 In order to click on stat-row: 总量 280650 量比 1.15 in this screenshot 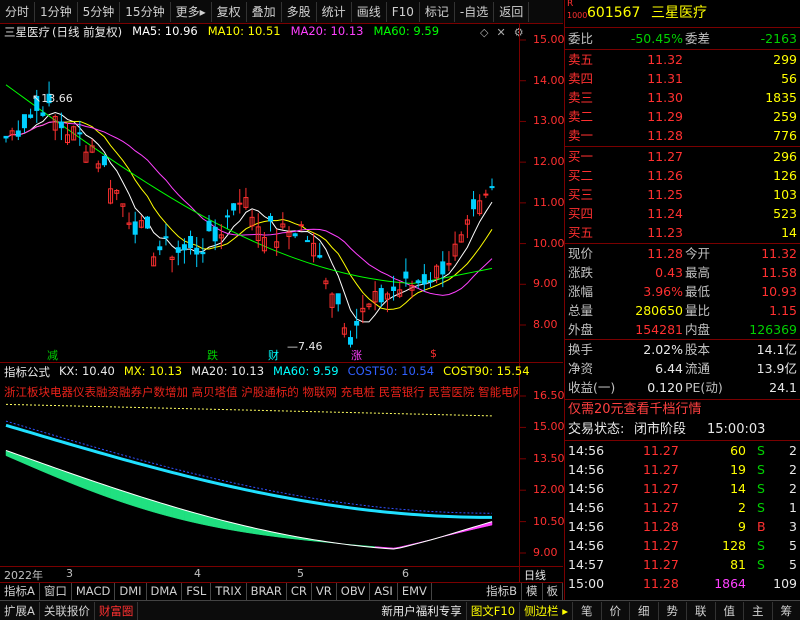, I will do `click(682, 311)`.